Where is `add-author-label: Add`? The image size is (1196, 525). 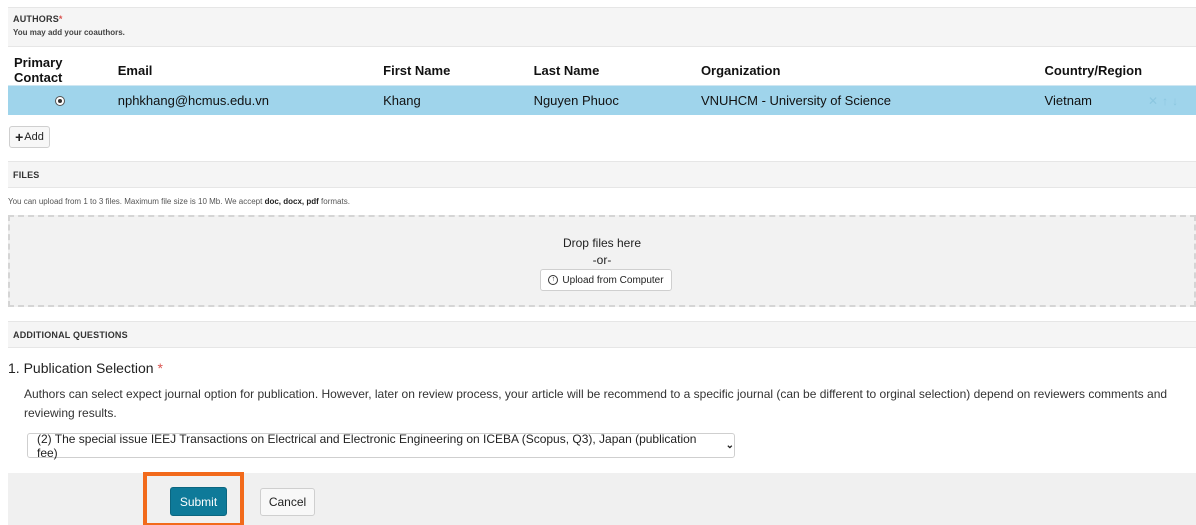 add-author-label: Add is located at coordinates (34, 137).